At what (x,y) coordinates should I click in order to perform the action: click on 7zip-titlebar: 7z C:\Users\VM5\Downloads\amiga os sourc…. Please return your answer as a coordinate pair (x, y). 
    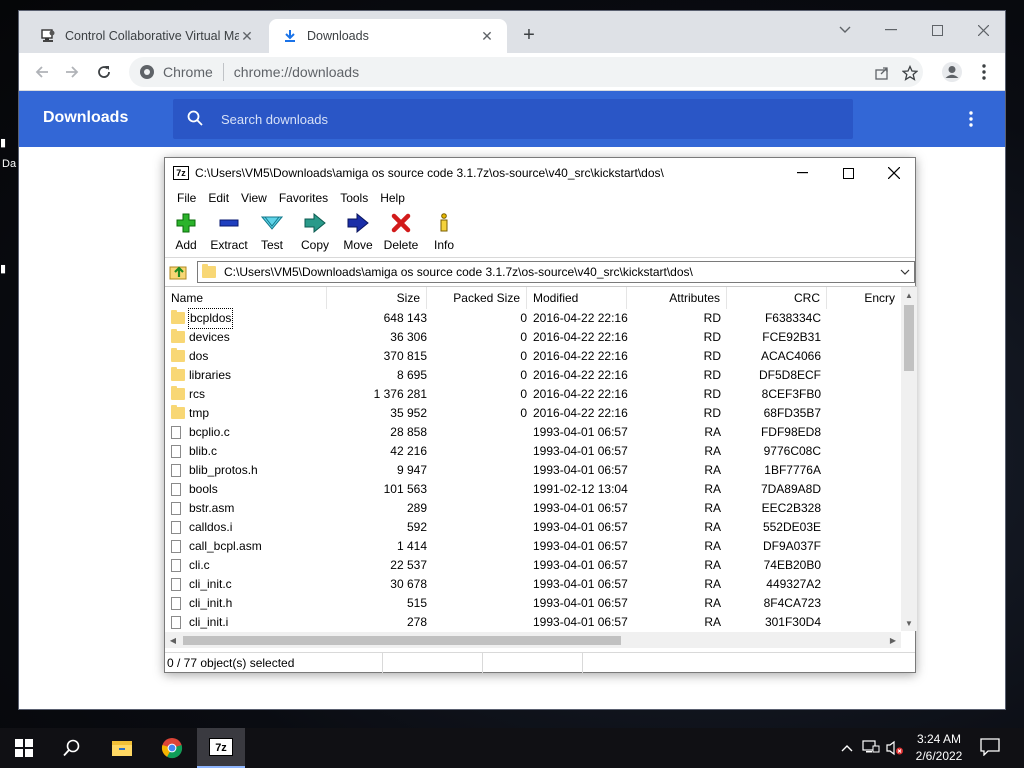
    Looking at the image, I should click on (540, 173).